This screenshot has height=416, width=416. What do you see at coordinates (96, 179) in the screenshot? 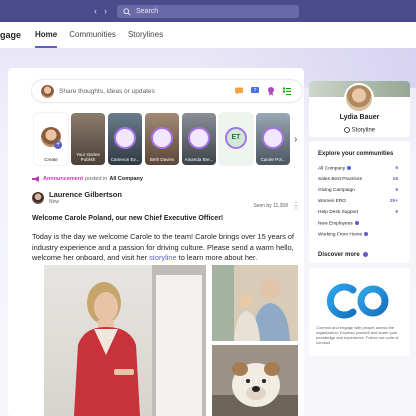
I see `posted-in-text: posted in` at bounding box center [96, 179].